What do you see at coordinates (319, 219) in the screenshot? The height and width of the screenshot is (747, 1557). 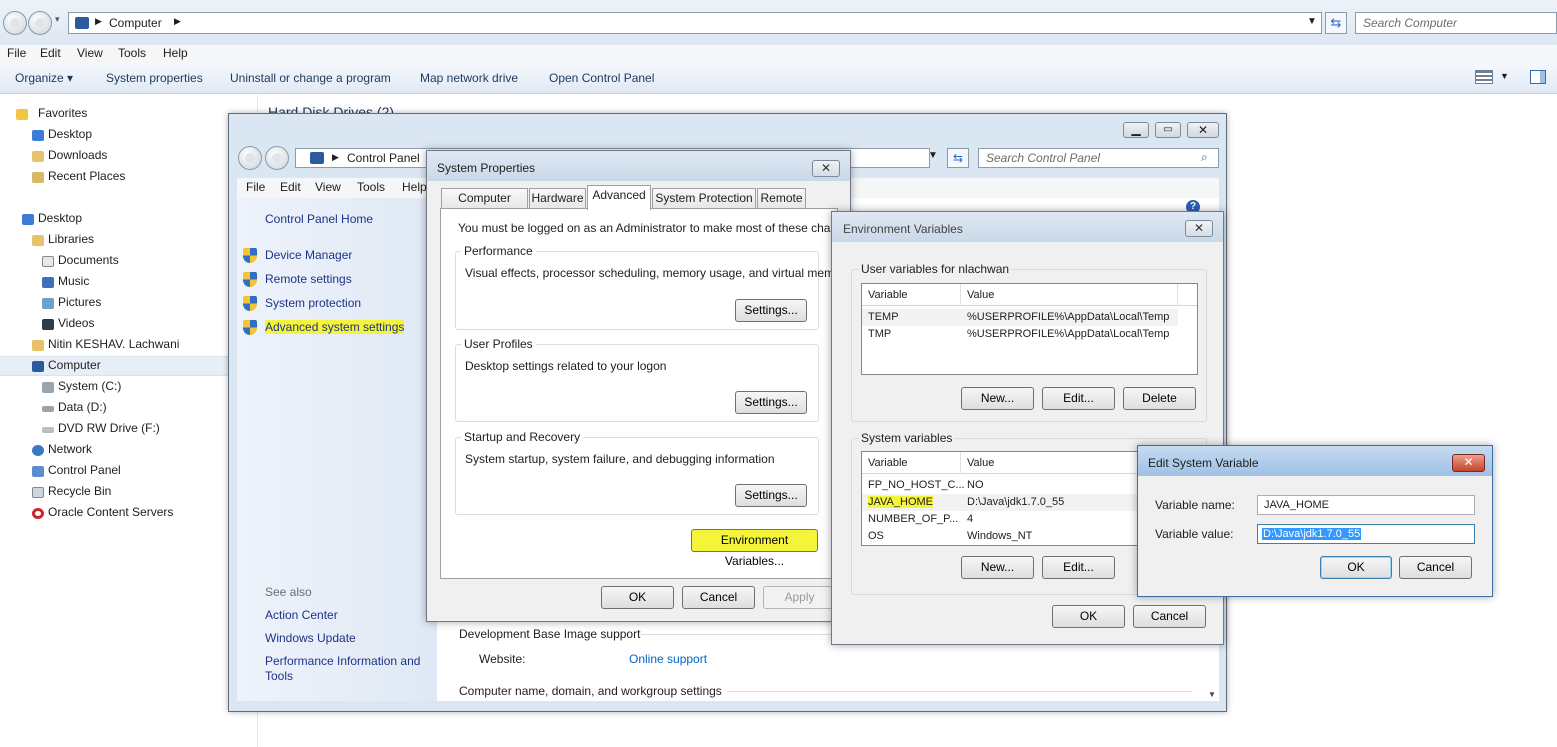 I see `control-panel-home-link: Control Panel Home` at bounding box center [319, 219].